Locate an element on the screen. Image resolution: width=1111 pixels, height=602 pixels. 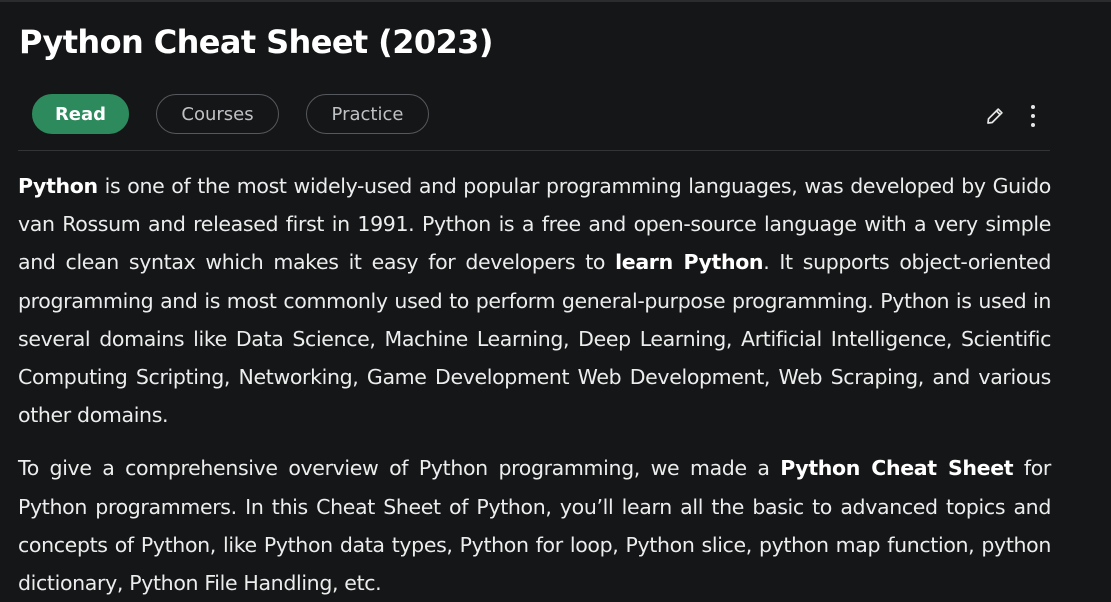
tab-courses: Courses is located at coordinates (217, 114).